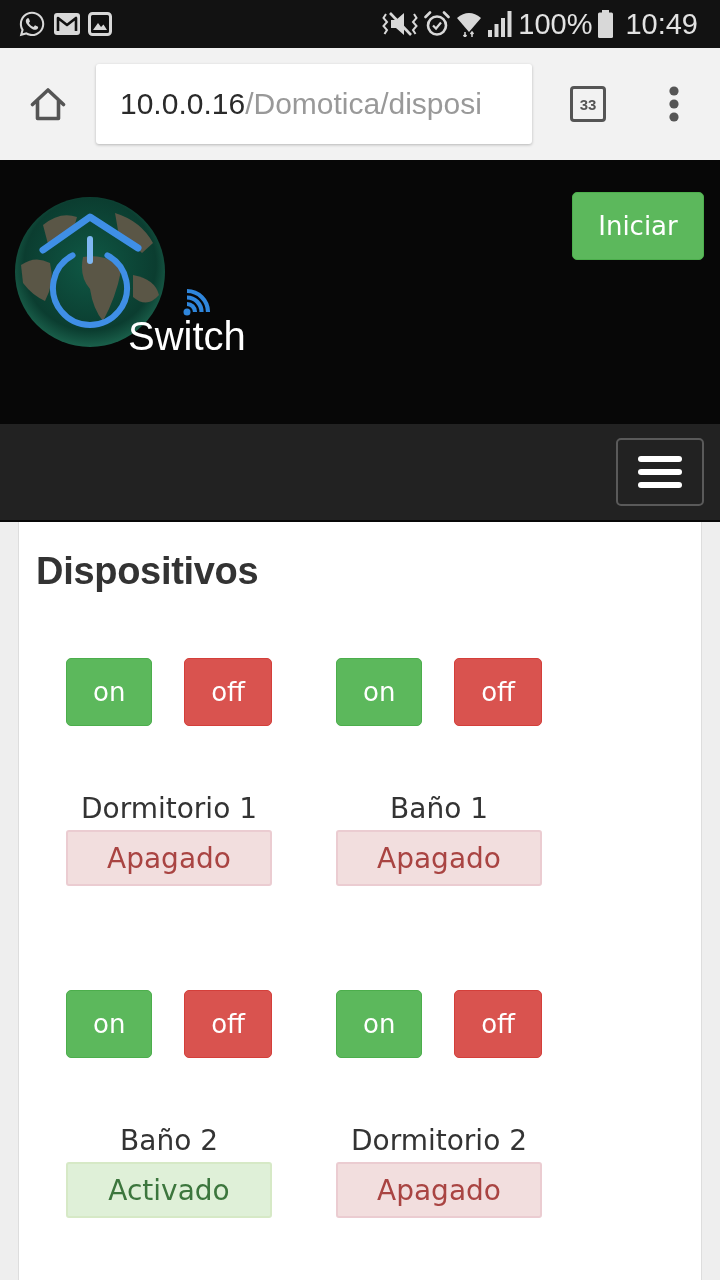 The height and width of the screenshot is (1280, 720). Describe the element at coordinates (439, 1141) in the screenshot. I see `device-name: Dormitorio 2` at that location.